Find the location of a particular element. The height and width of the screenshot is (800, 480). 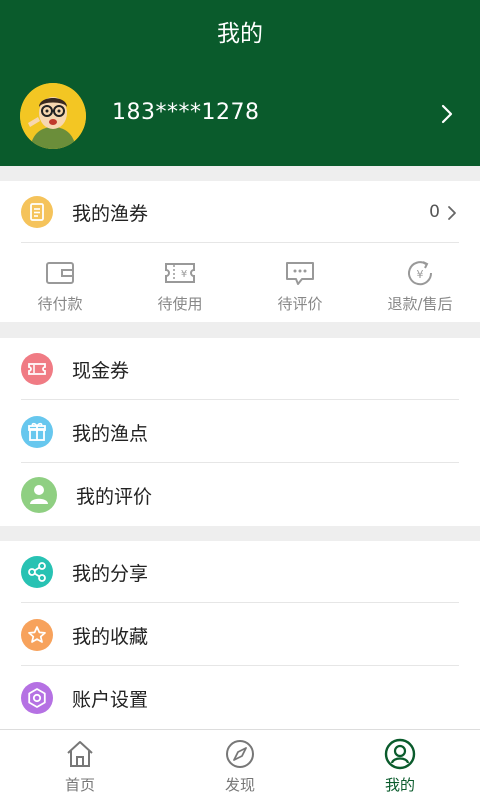

avatar is located at coordinates (53, 116).